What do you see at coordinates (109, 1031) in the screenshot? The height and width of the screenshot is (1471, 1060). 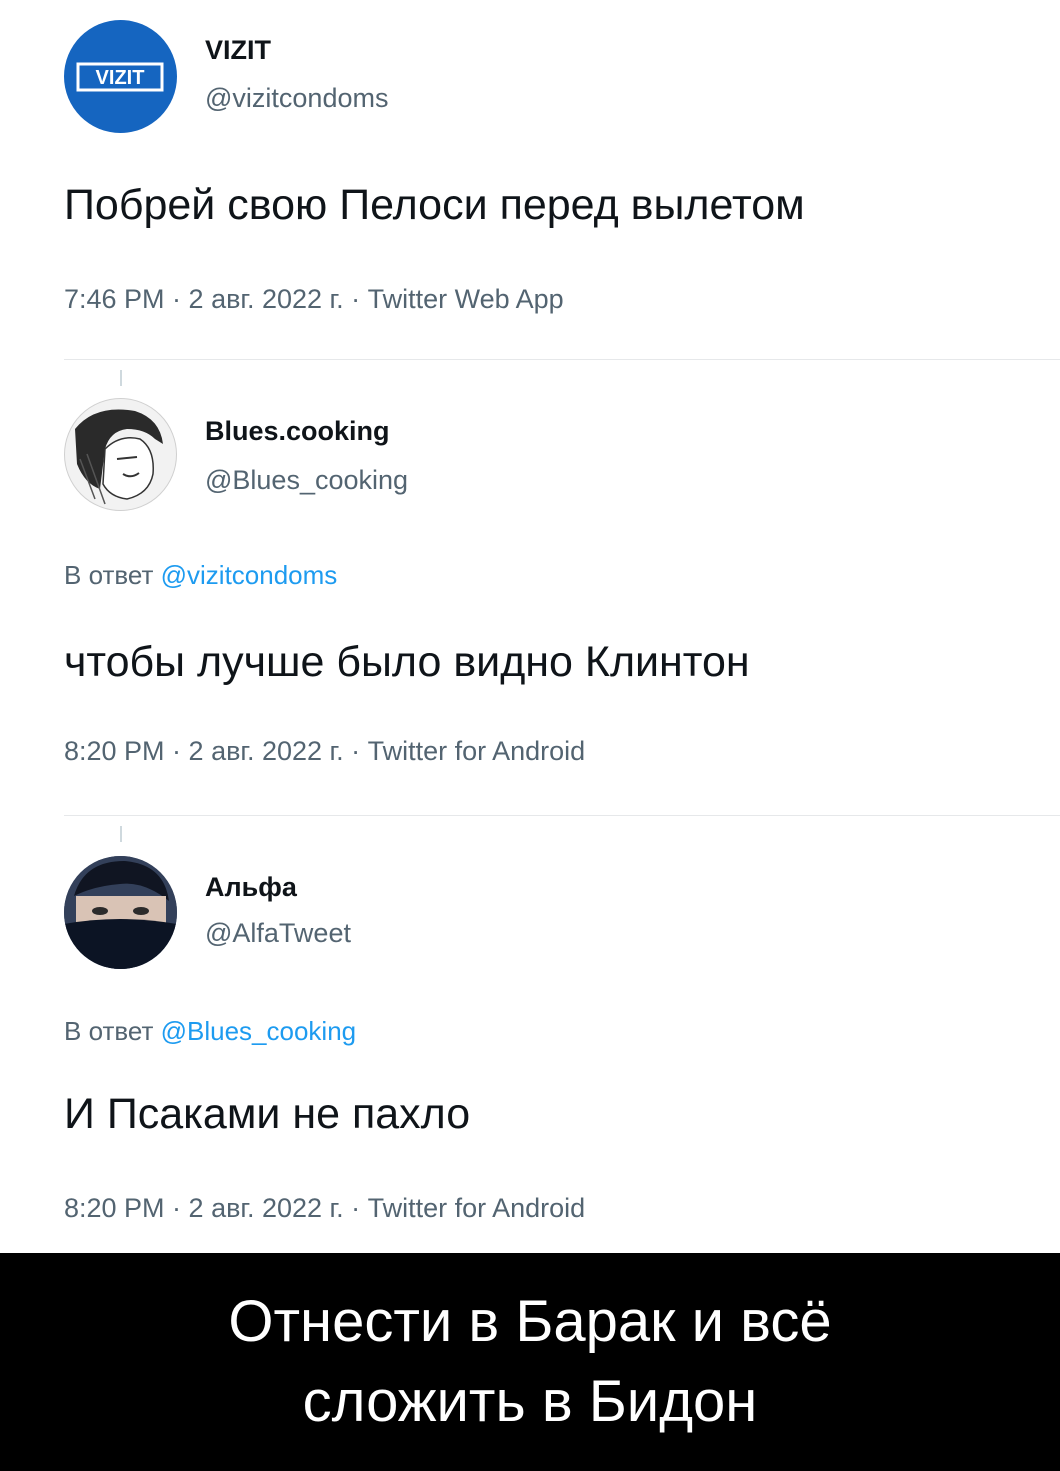 I see `reply-prefix: В ответ` at bounding box center [109, 1031].